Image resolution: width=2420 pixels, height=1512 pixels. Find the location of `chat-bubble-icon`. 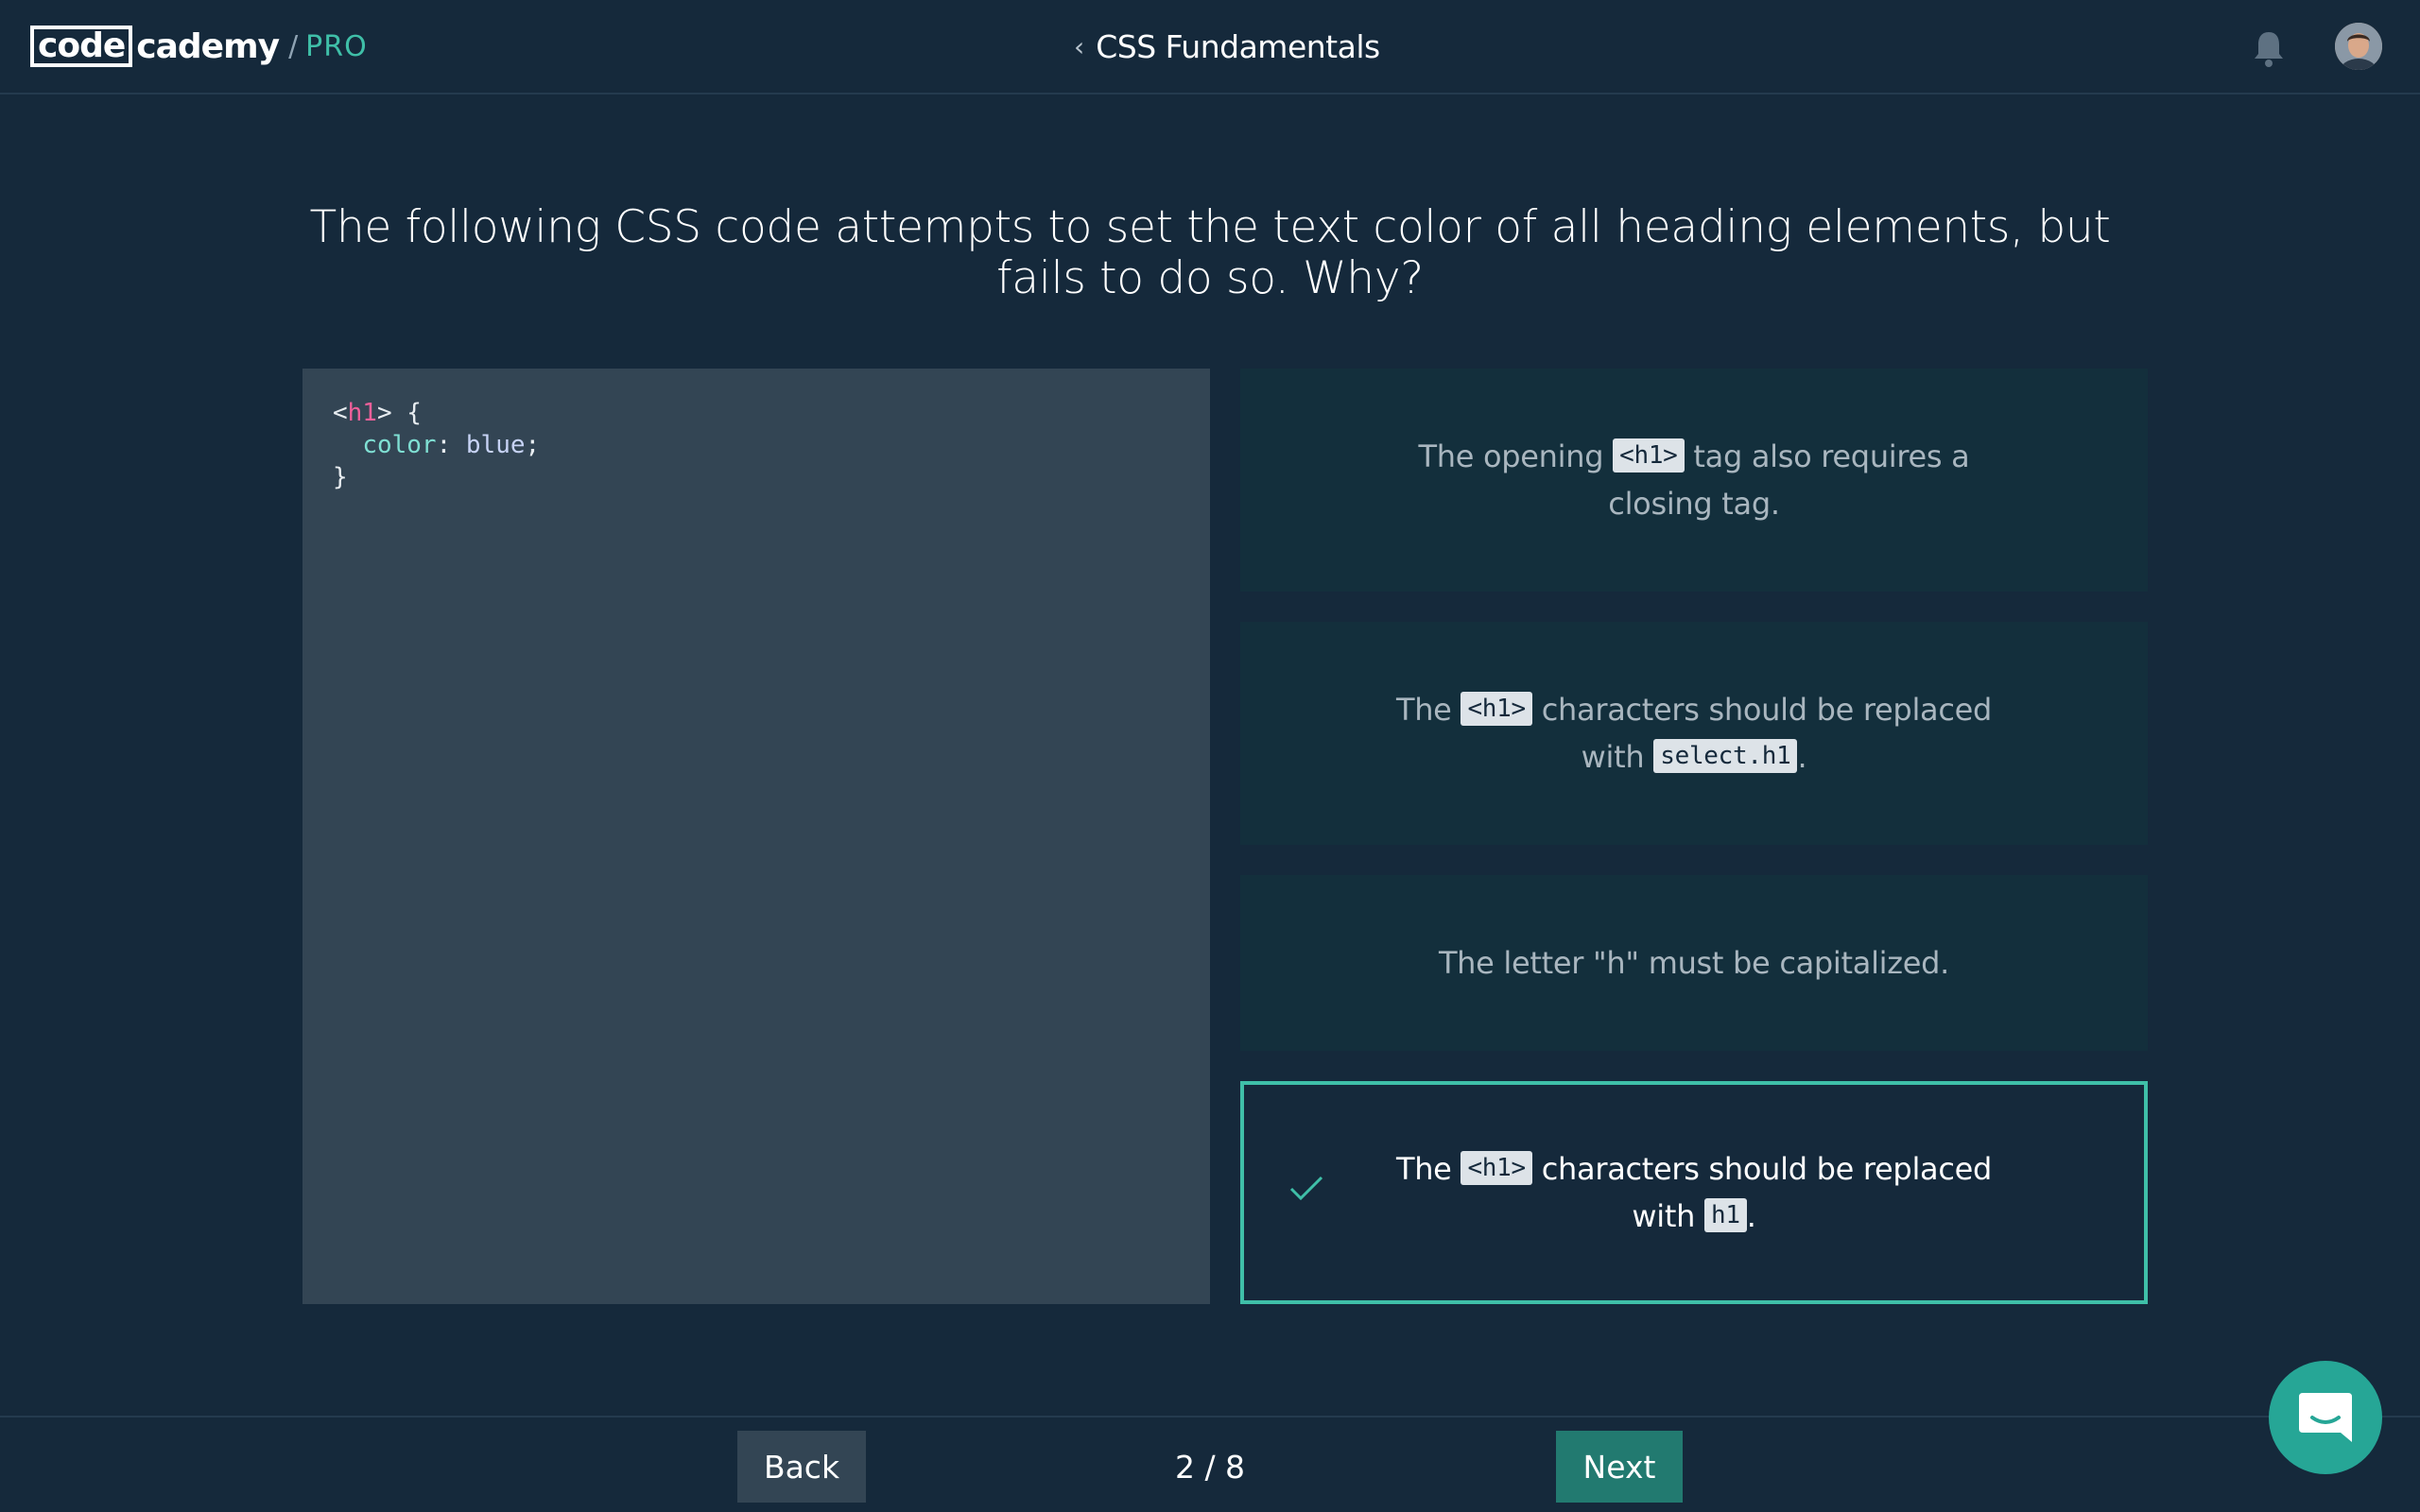

chat-bubble-icon is located at coordinates (2325, 1417).